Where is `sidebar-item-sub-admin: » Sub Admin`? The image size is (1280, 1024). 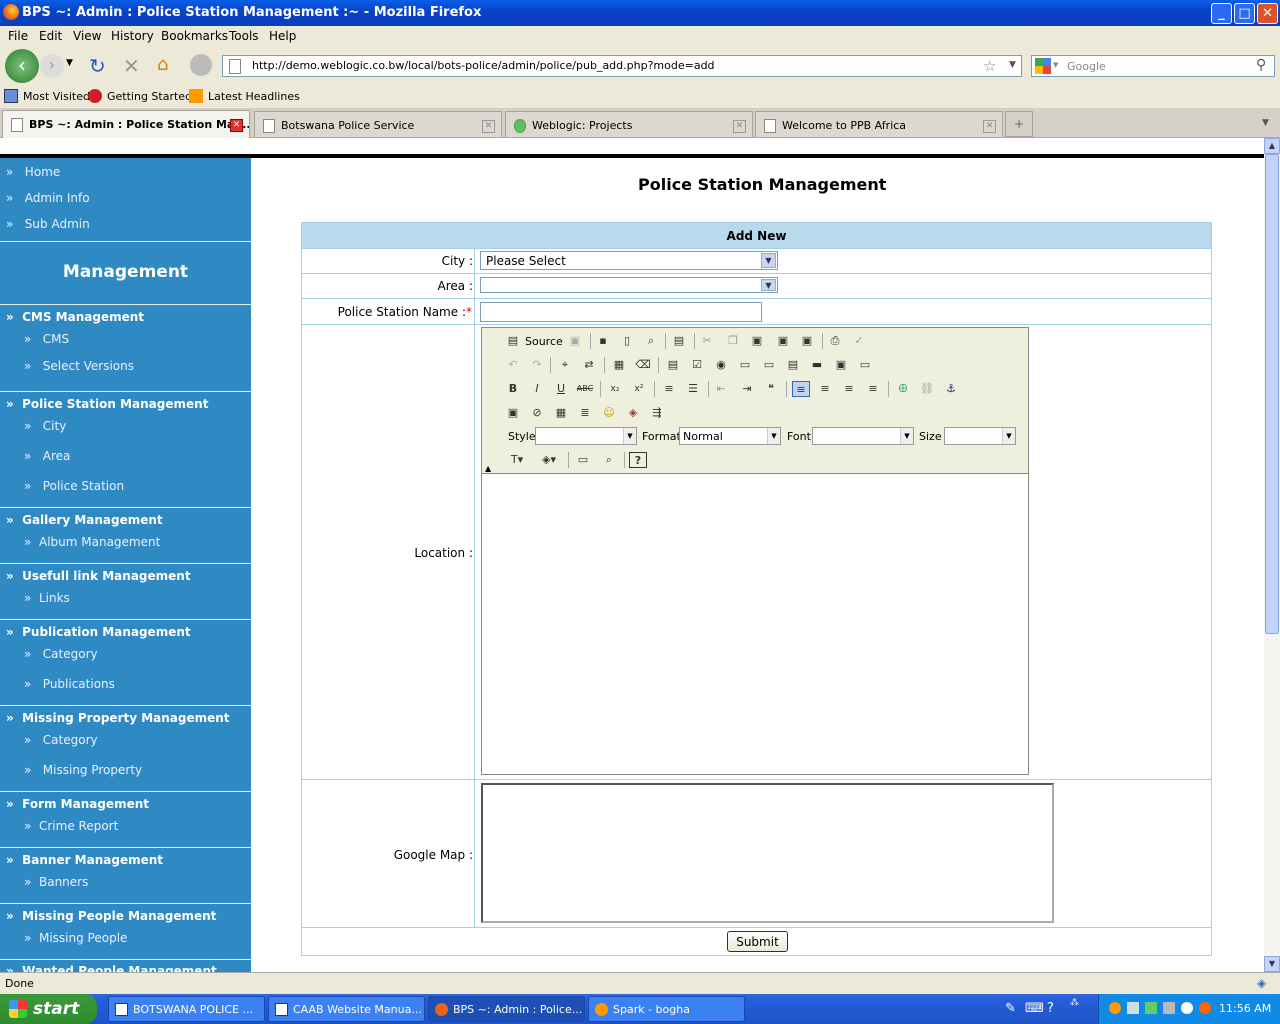 sidebar-item-sub-admin: » Sub Admin is located at coordinates (48, 224).